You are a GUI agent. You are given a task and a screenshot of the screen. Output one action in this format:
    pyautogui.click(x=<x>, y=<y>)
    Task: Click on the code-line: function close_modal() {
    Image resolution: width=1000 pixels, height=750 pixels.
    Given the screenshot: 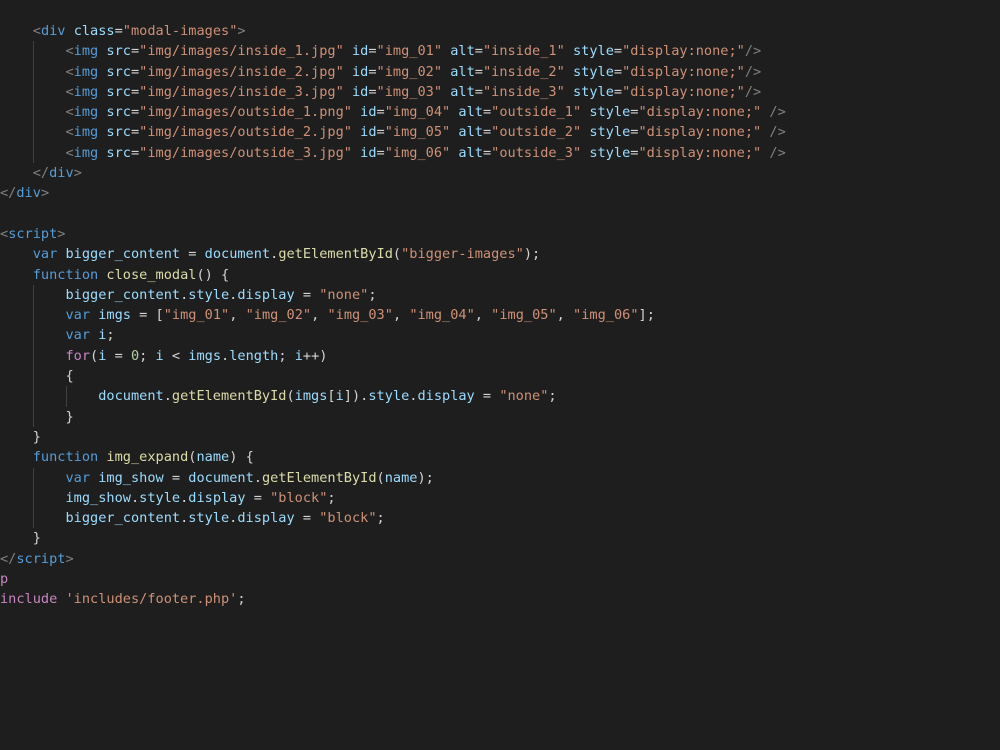 What is the action you would take?
    pyautogui.click(x=500, y=275)
    